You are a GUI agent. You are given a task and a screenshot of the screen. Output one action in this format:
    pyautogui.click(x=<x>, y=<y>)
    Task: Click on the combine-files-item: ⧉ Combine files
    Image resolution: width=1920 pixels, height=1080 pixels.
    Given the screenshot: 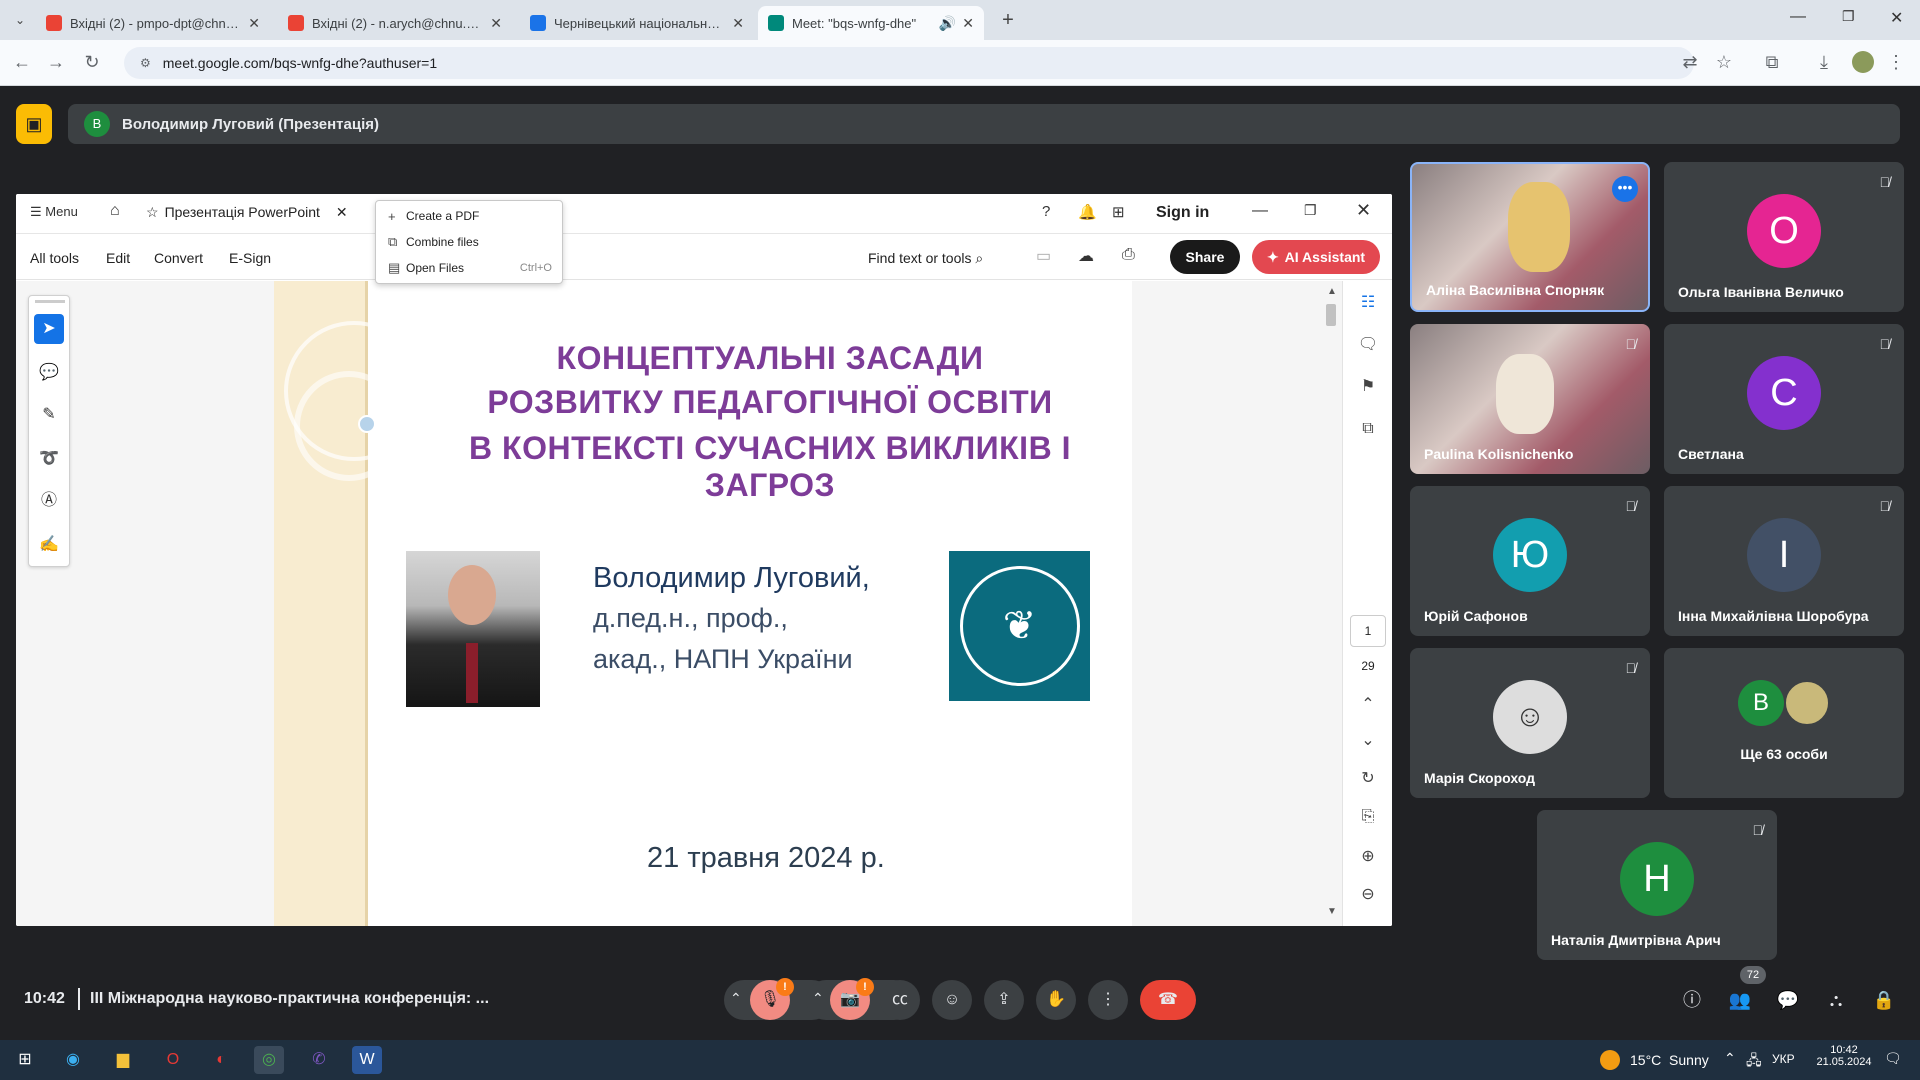 What is the action you would take?
    pyautogui.click(x=469, y=242)
    